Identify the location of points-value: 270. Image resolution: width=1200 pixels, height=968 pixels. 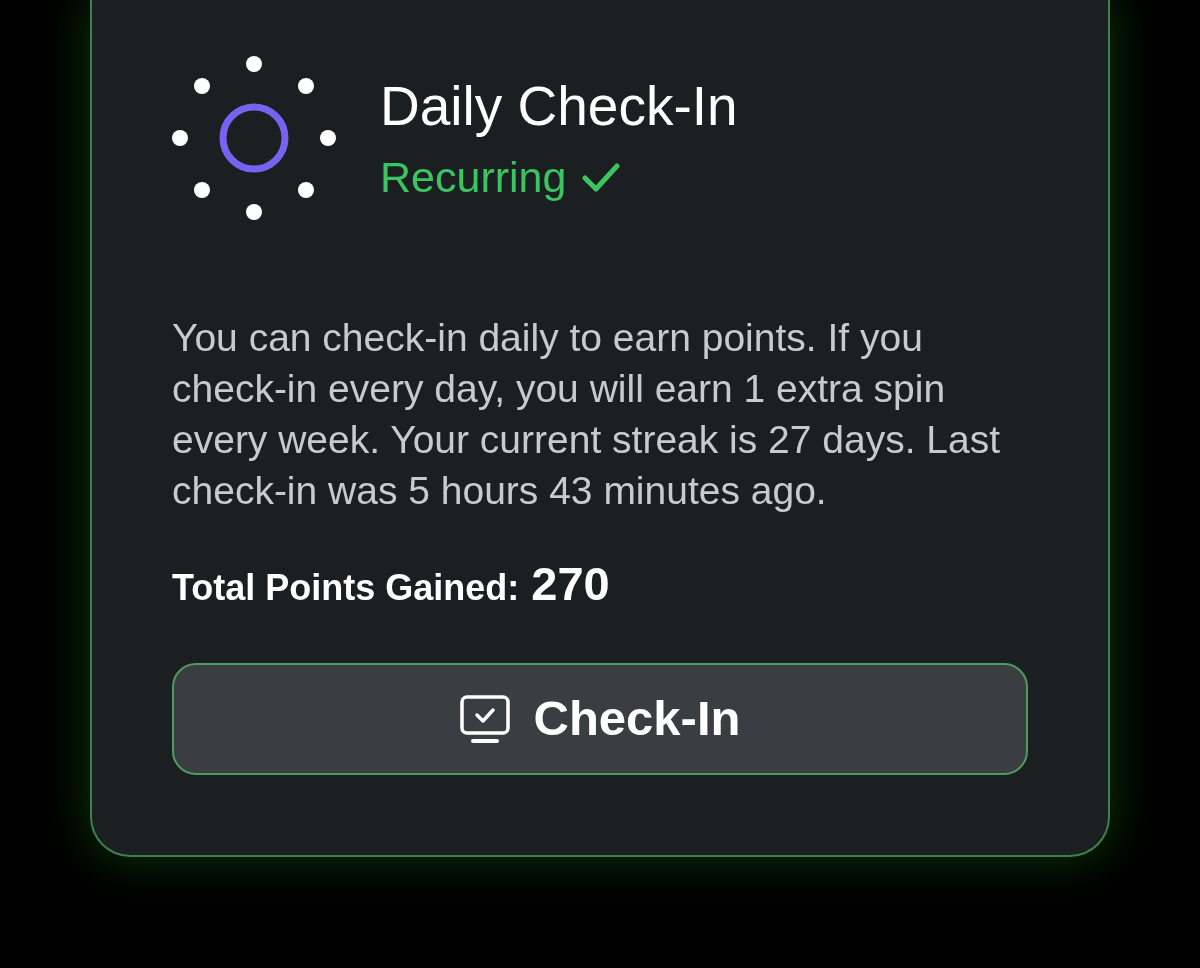
(570, 583).